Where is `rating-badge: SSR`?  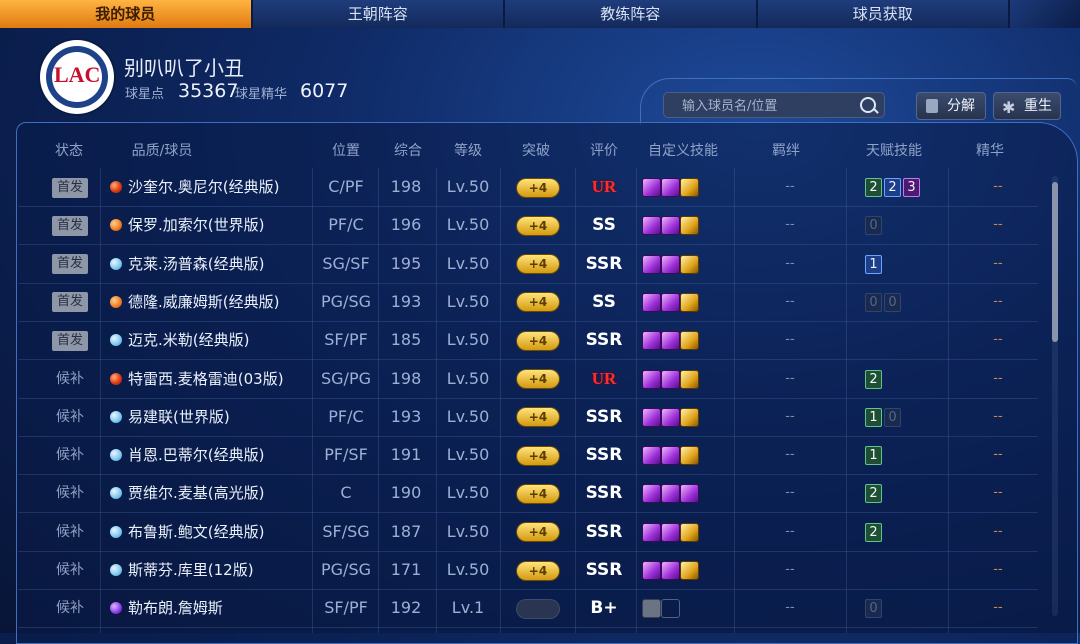
rating-badge: SSR is located at coordinates (604, 570).